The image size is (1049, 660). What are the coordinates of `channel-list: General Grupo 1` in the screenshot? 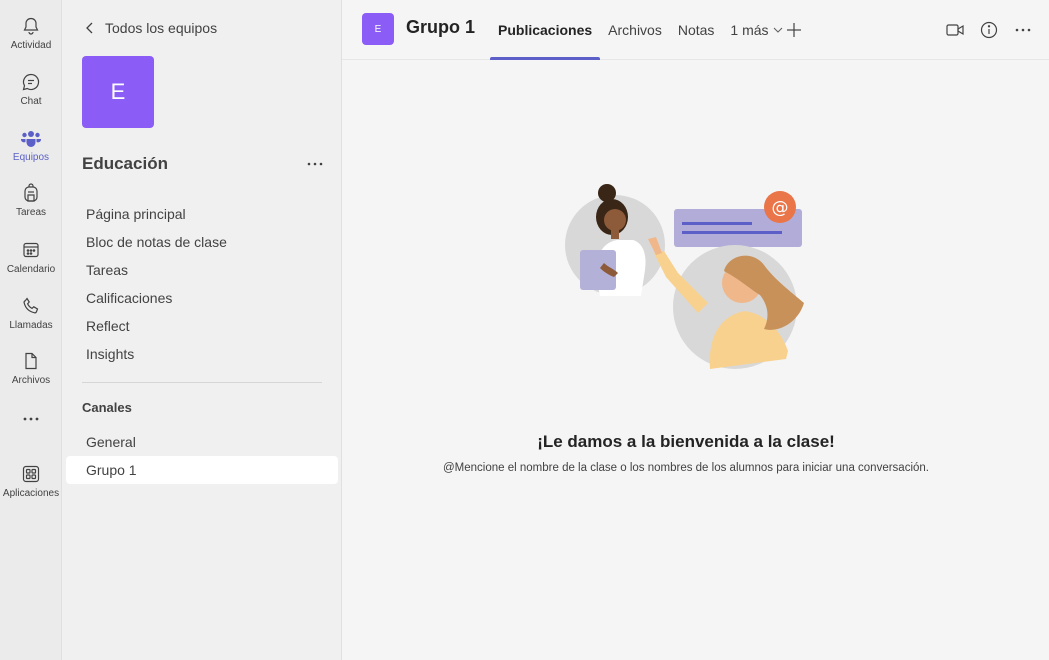 It's located at (202, 456).